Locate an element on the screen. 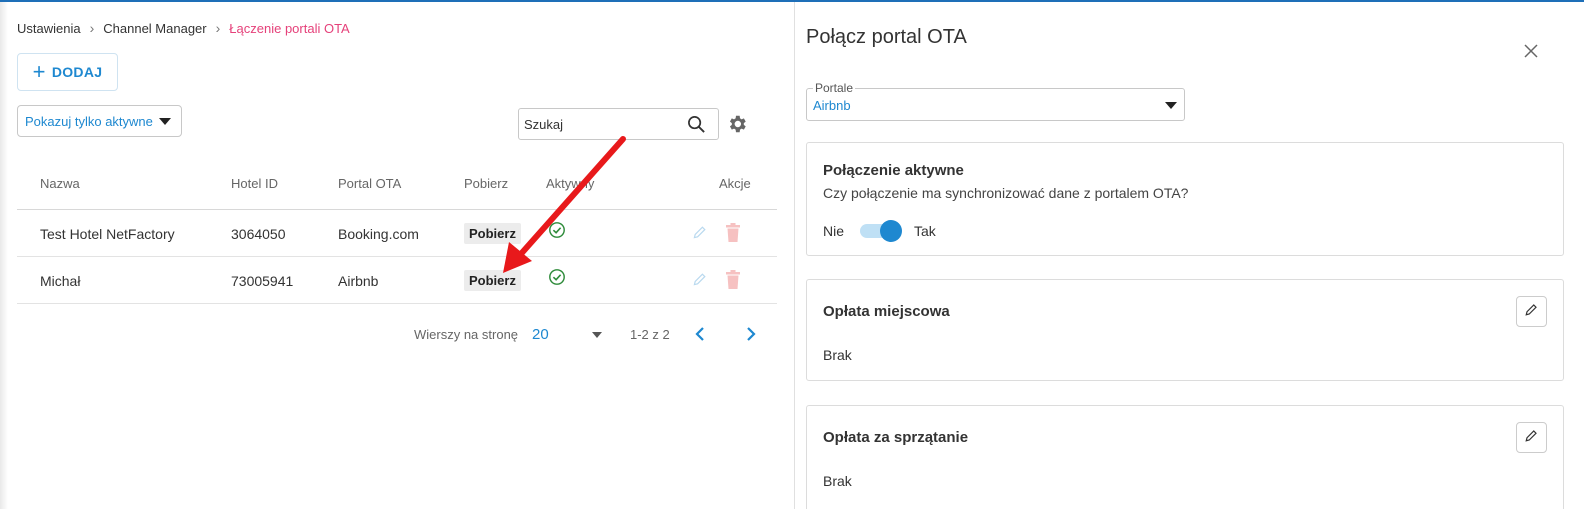 This screenshot has height=509, width=1584. search-icon is located at coordinates (696, 127).